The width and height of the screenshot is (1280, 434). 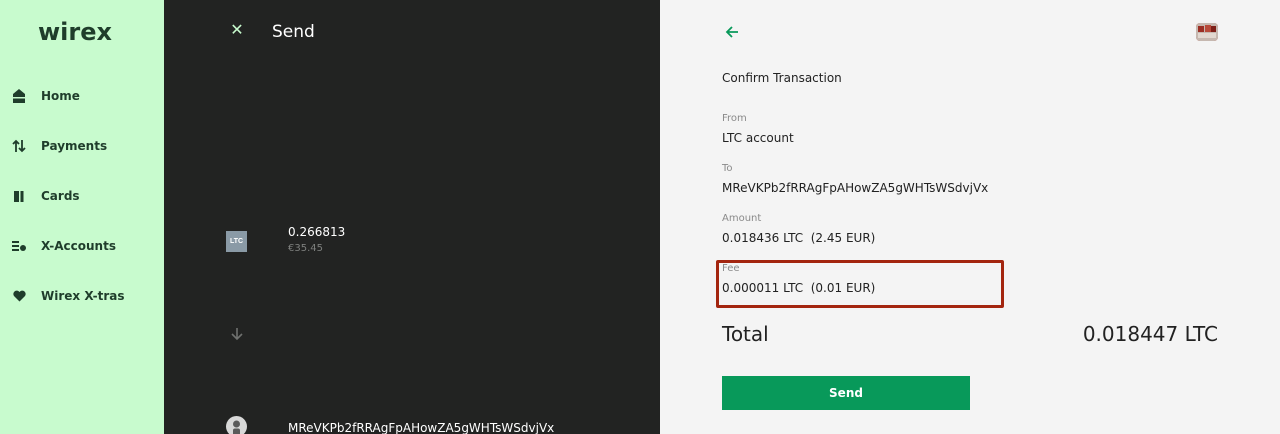 I want to click on total-value: 0.018447 LTC, so click(x=1150, y=334).